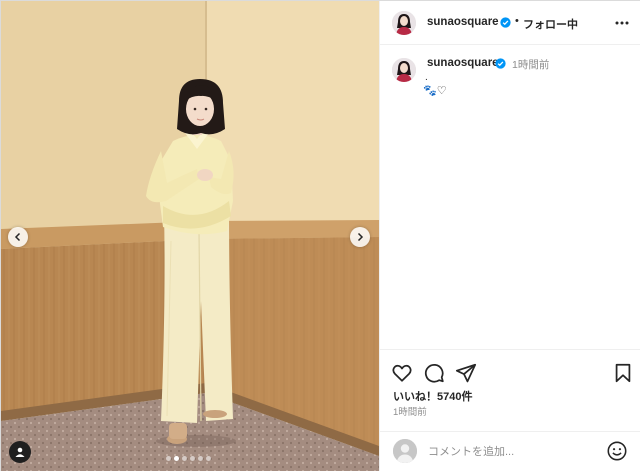  Describe the element at coordinates (426, 77) in the screenshot. I see `caption-text-line1: .` at that location.